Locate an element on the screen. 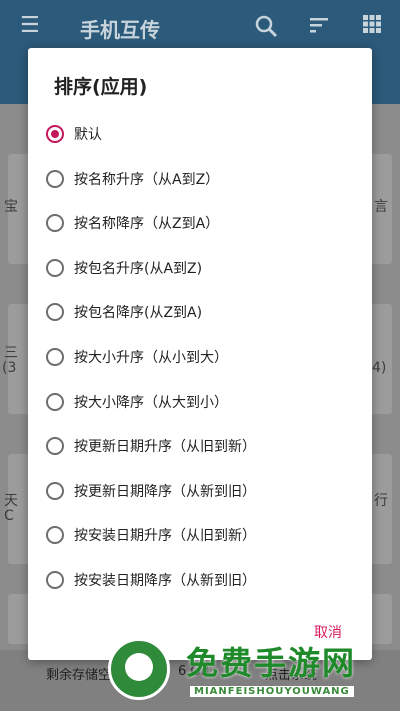 Image resolution: width=400 pixels, height=711 pixels. app-title: 手机互传 is located at coordinates (120, 30).